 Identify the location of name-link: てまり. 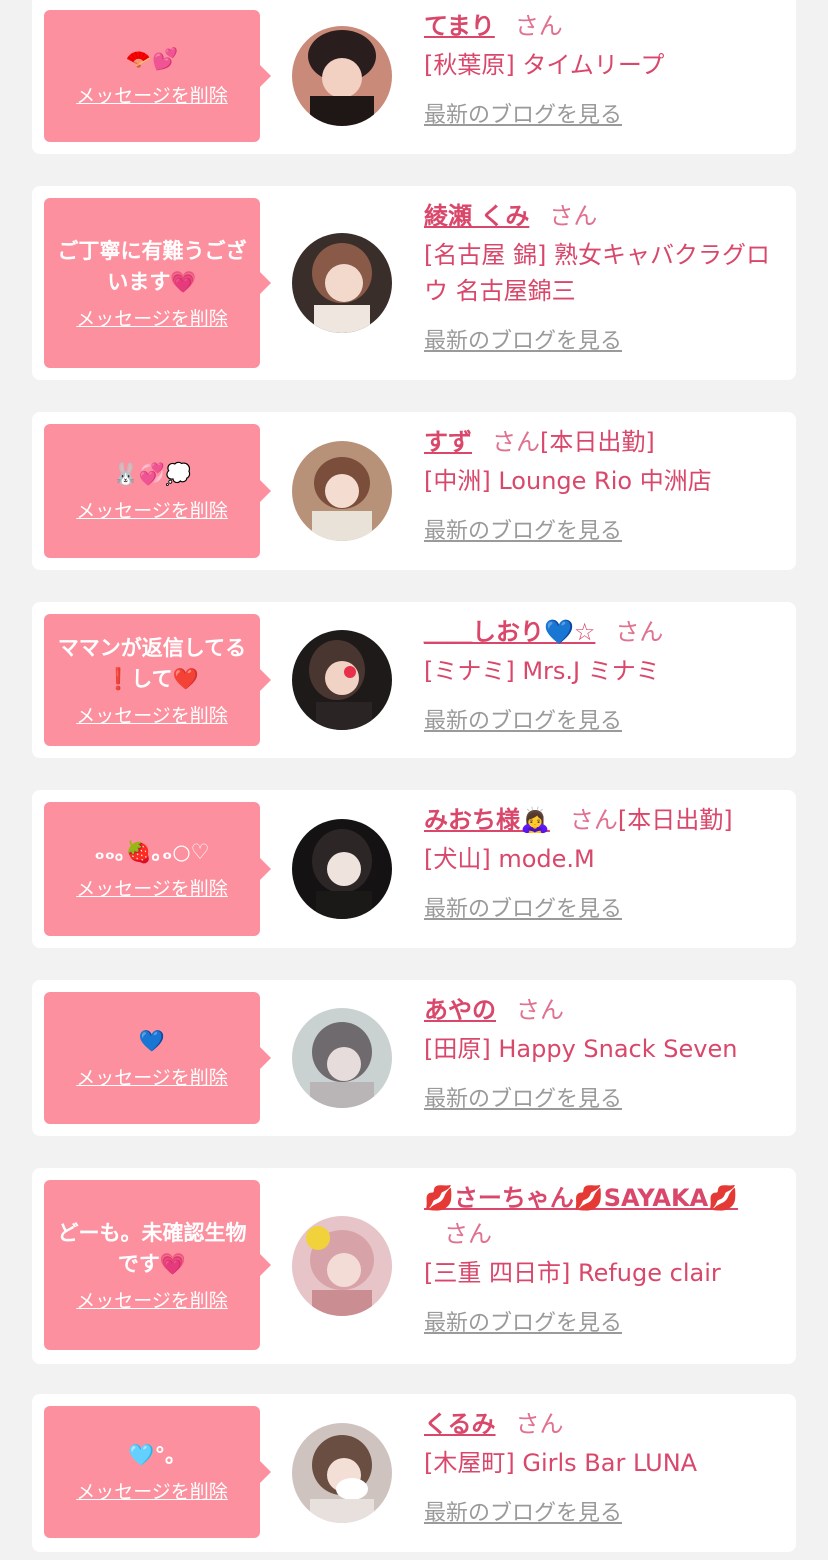
(459, 26).